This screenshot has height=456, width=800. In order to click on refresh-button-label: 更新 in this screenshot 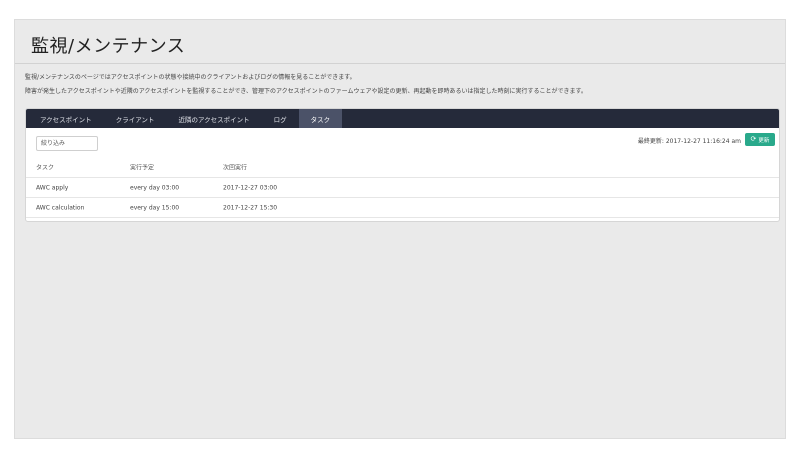, I will do `click(764, 140)`.